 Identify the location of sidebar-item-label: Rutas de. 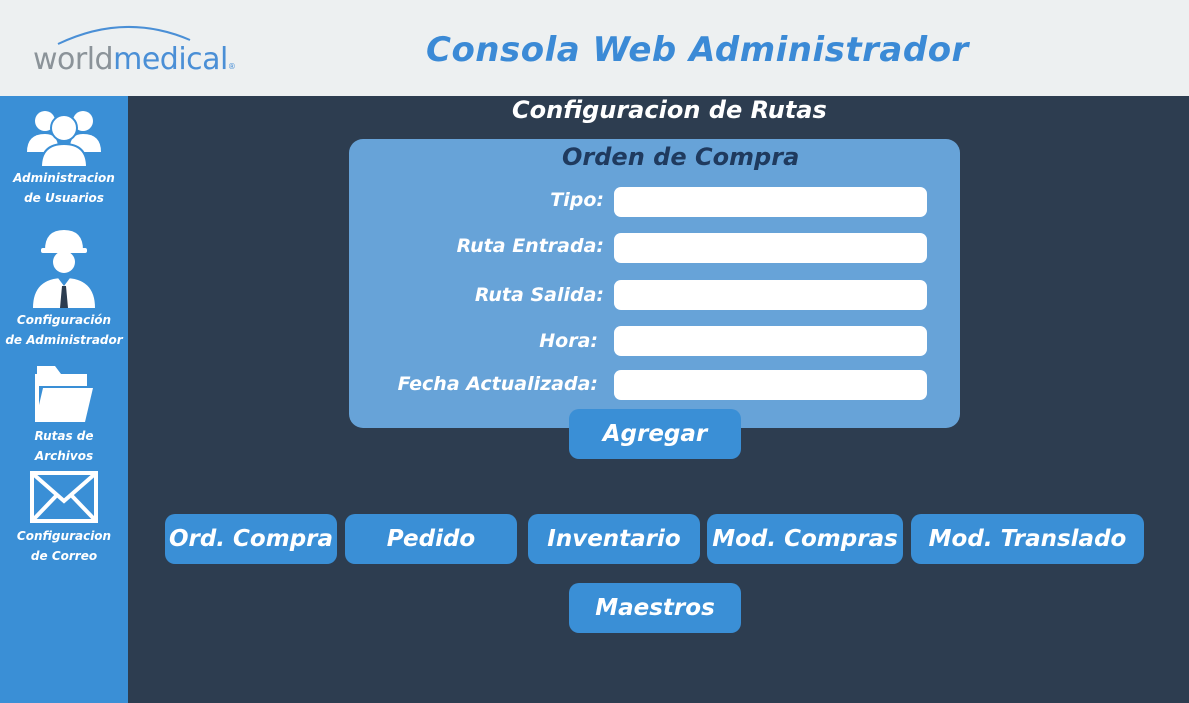
(64, 436).